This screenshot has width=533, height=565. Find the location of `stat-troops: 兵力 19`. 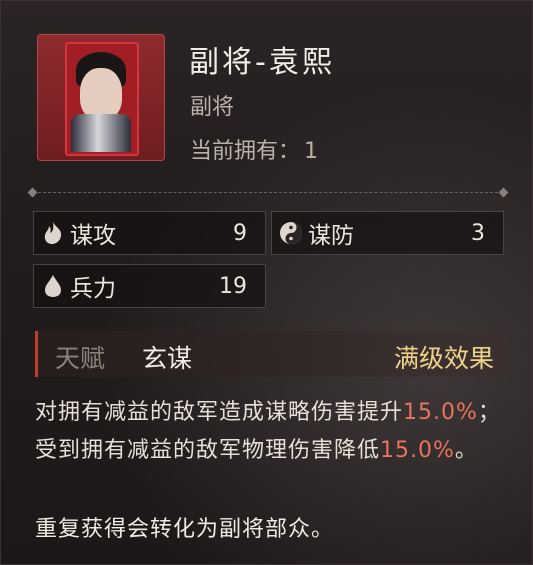

stat-troops: 兵力 19 is located at coordinates (149, 286).